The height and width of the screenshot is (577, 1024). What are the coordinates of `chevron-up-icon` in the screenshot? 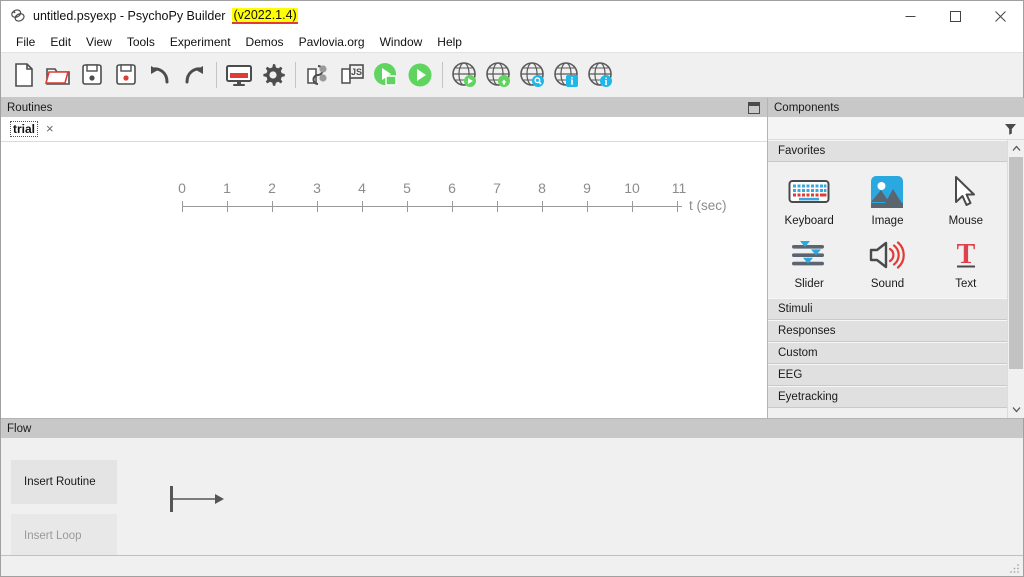 It's located at (1016, 148).